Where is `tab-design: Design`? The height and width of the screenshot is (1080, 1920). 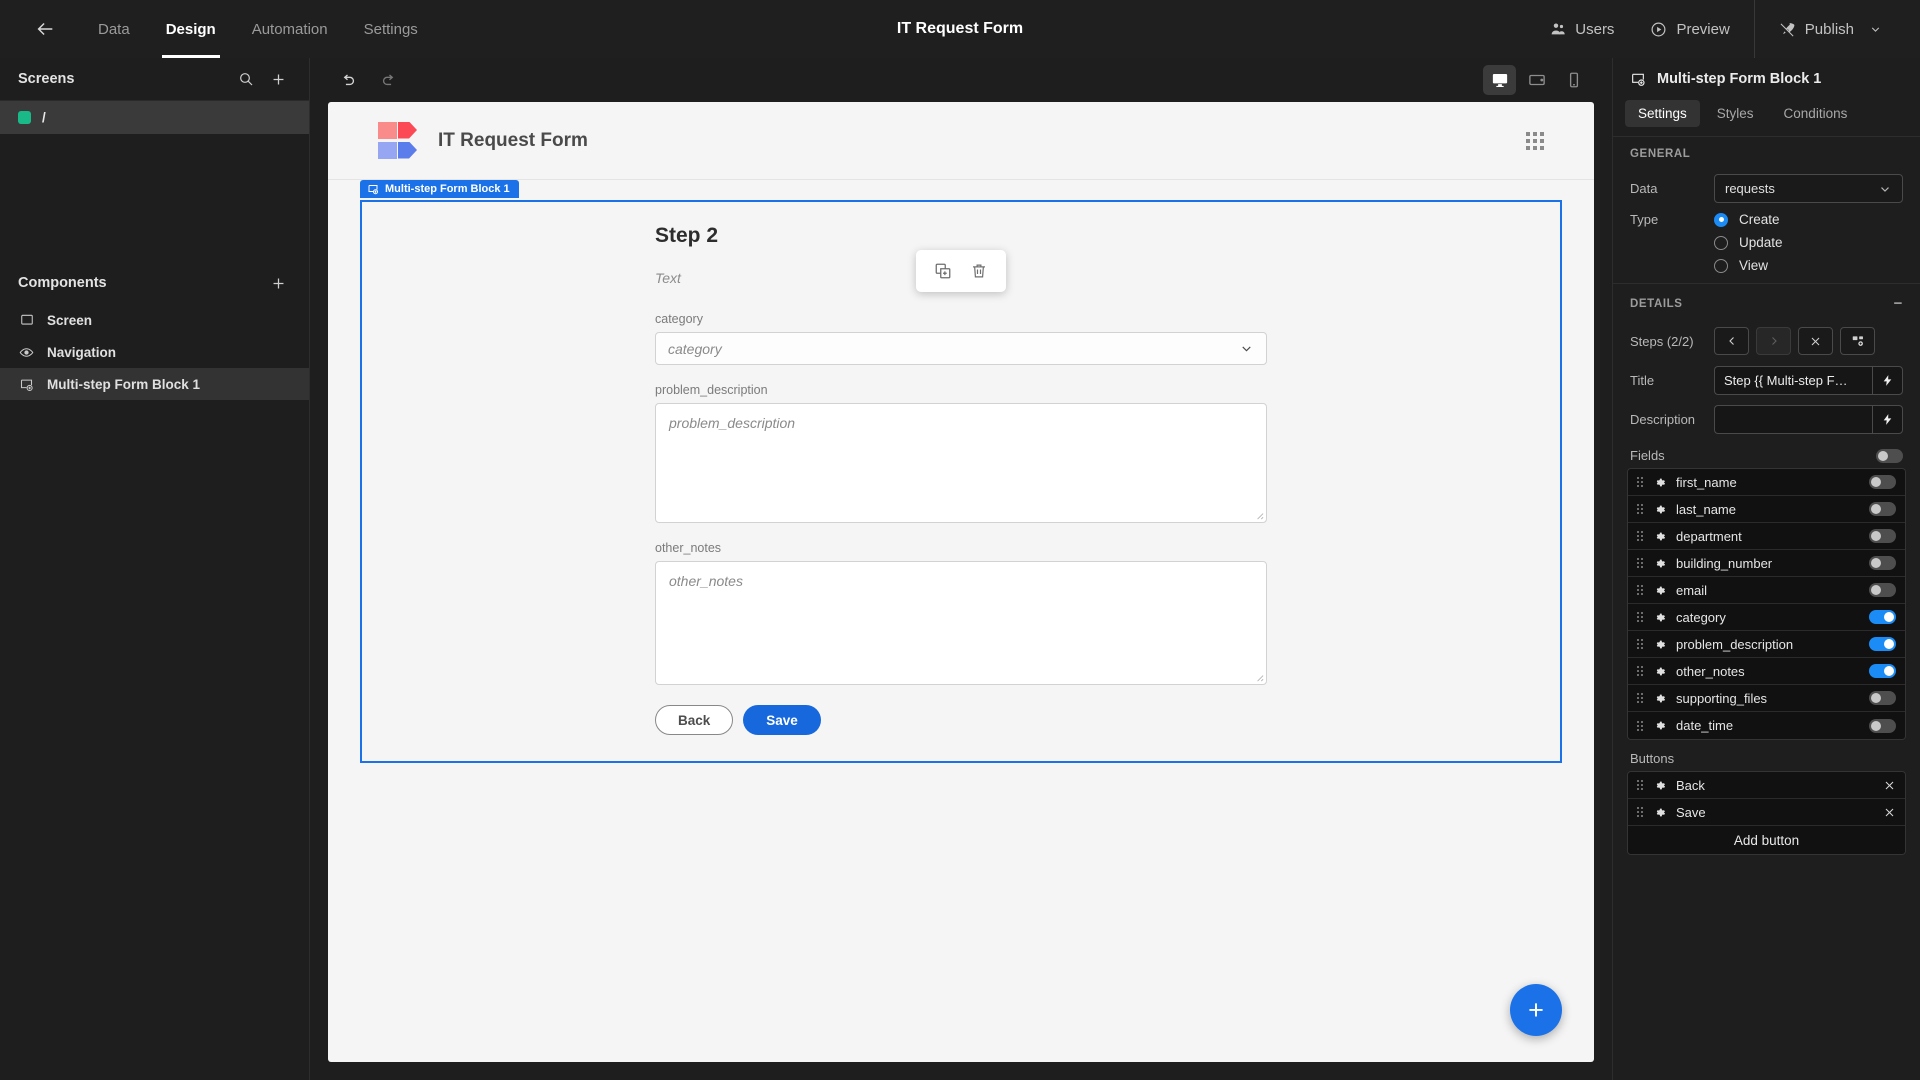
tab-design: Design is located at coordinates (191, 29).